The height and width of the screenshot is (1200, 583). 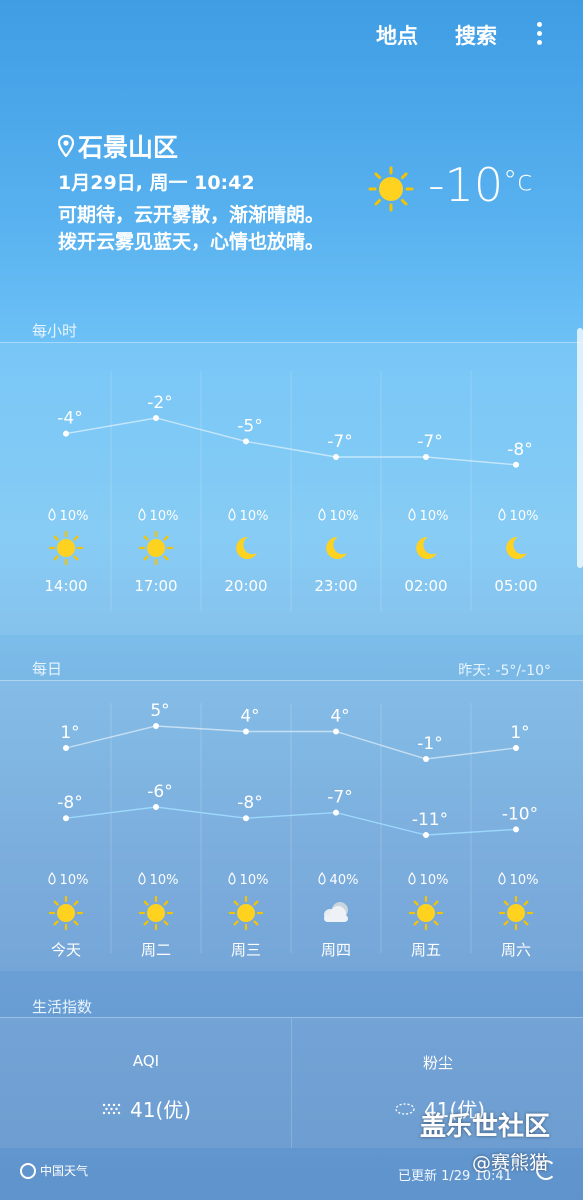 What do you see at coordinates (249, 426) in the screenshot?
I see `hourly-temp: -5°` at bounding box center [249, 426].